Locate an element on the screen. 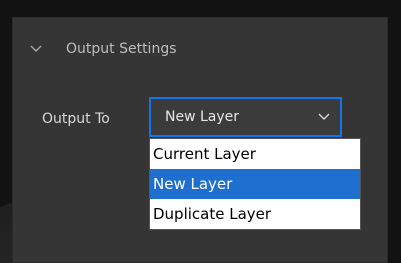 The image size is (401, 263). dropdown-option-new-layer: New Layer is located at coordinates (255, 184).